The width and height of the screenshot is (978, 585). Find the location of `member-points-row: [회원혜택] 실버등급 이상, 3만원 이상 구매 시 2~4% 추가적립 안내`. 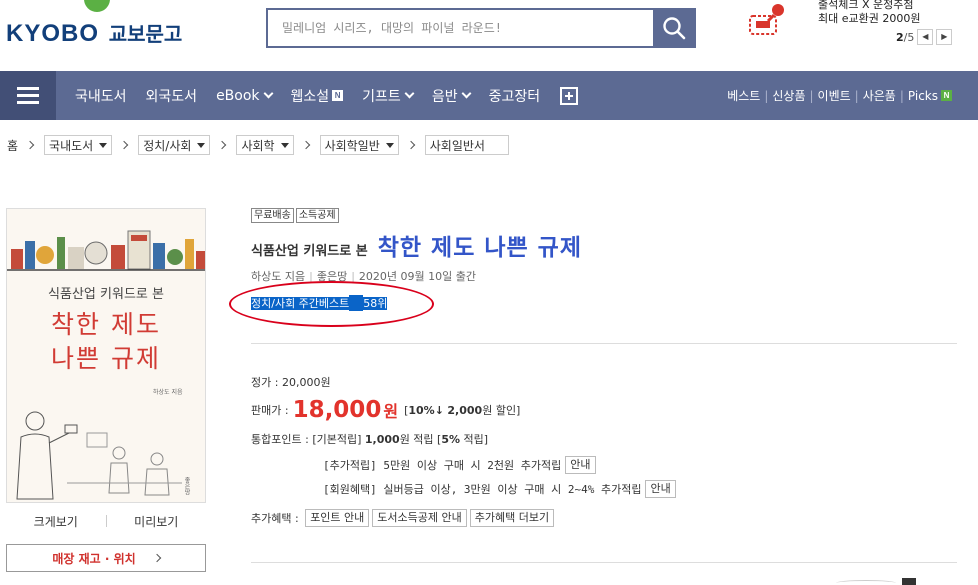

member-points-row: [회원혜택] 실버등급 이상, 3만원 이상 구매 시 2~4% 추가적립 안내 is located at coordinates (499, 489).